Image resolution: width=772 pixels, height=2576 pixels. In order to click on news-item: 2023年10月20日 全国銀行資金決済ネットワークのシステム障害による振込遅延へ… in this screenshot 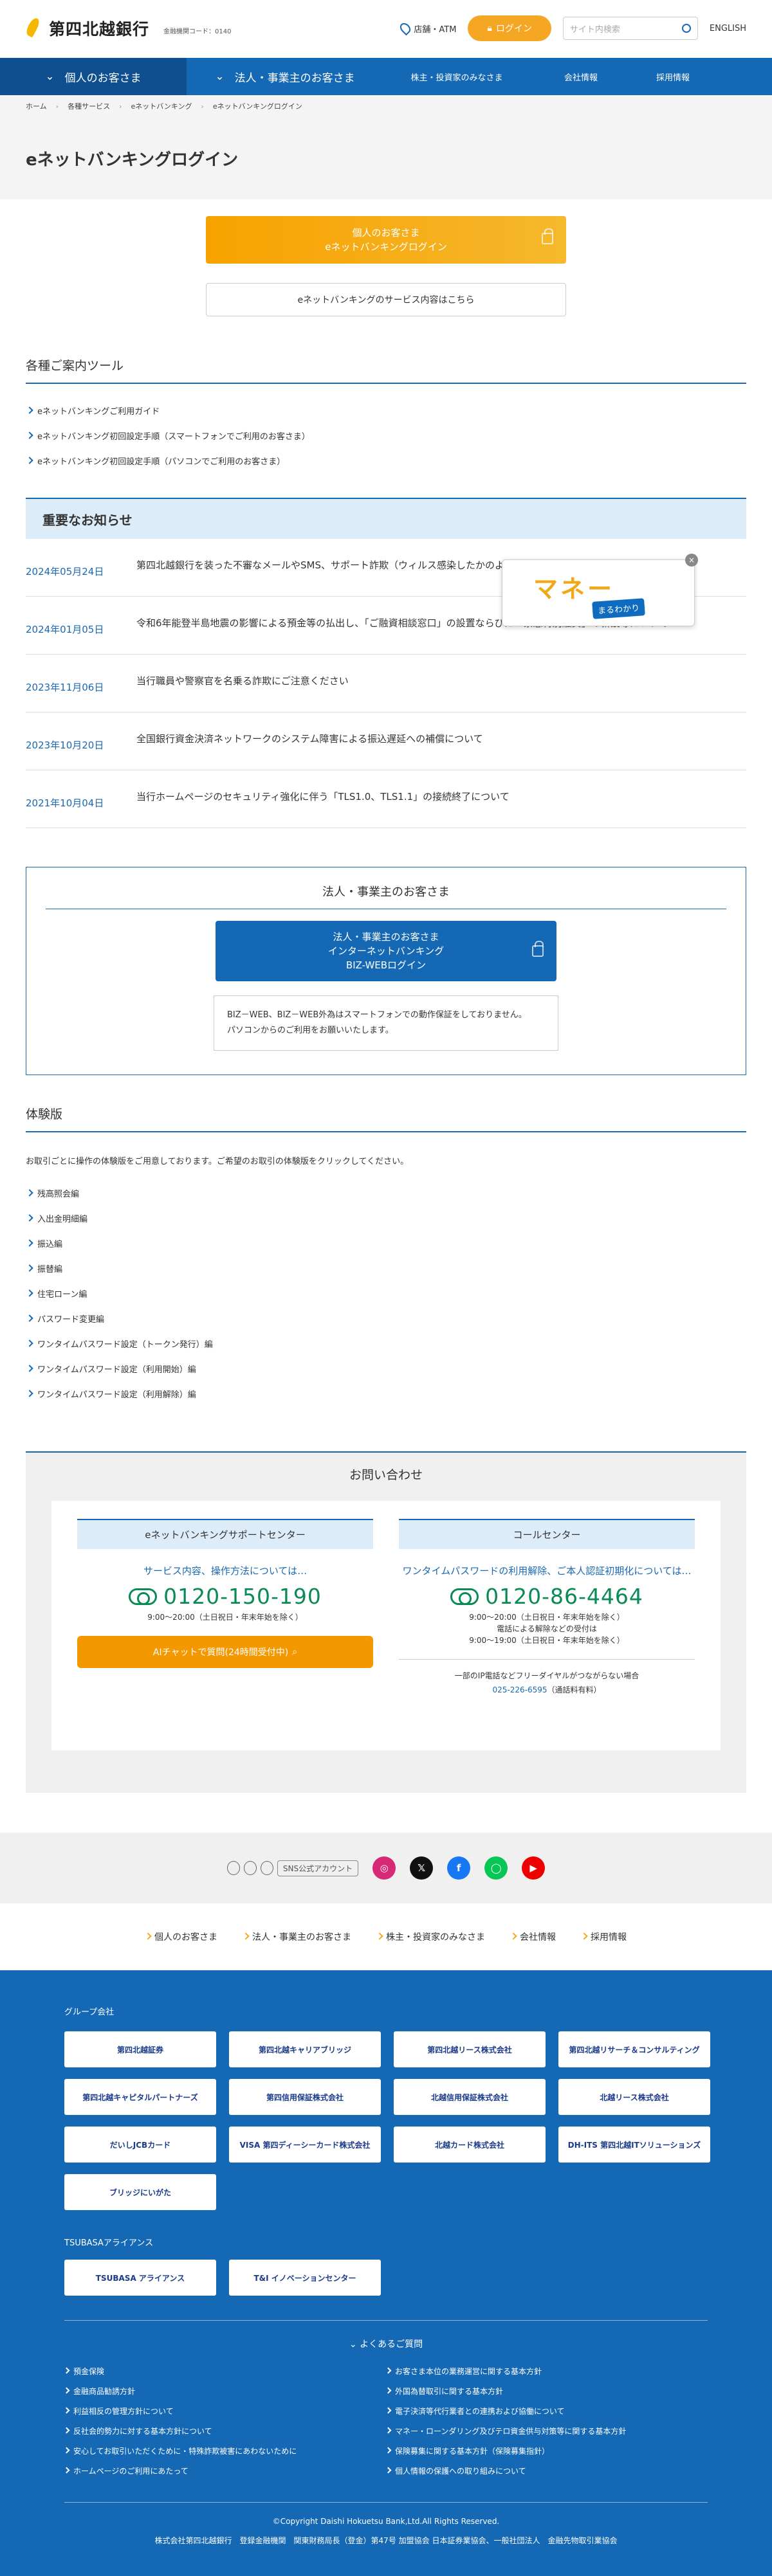, I will do `click(386, 741)`.